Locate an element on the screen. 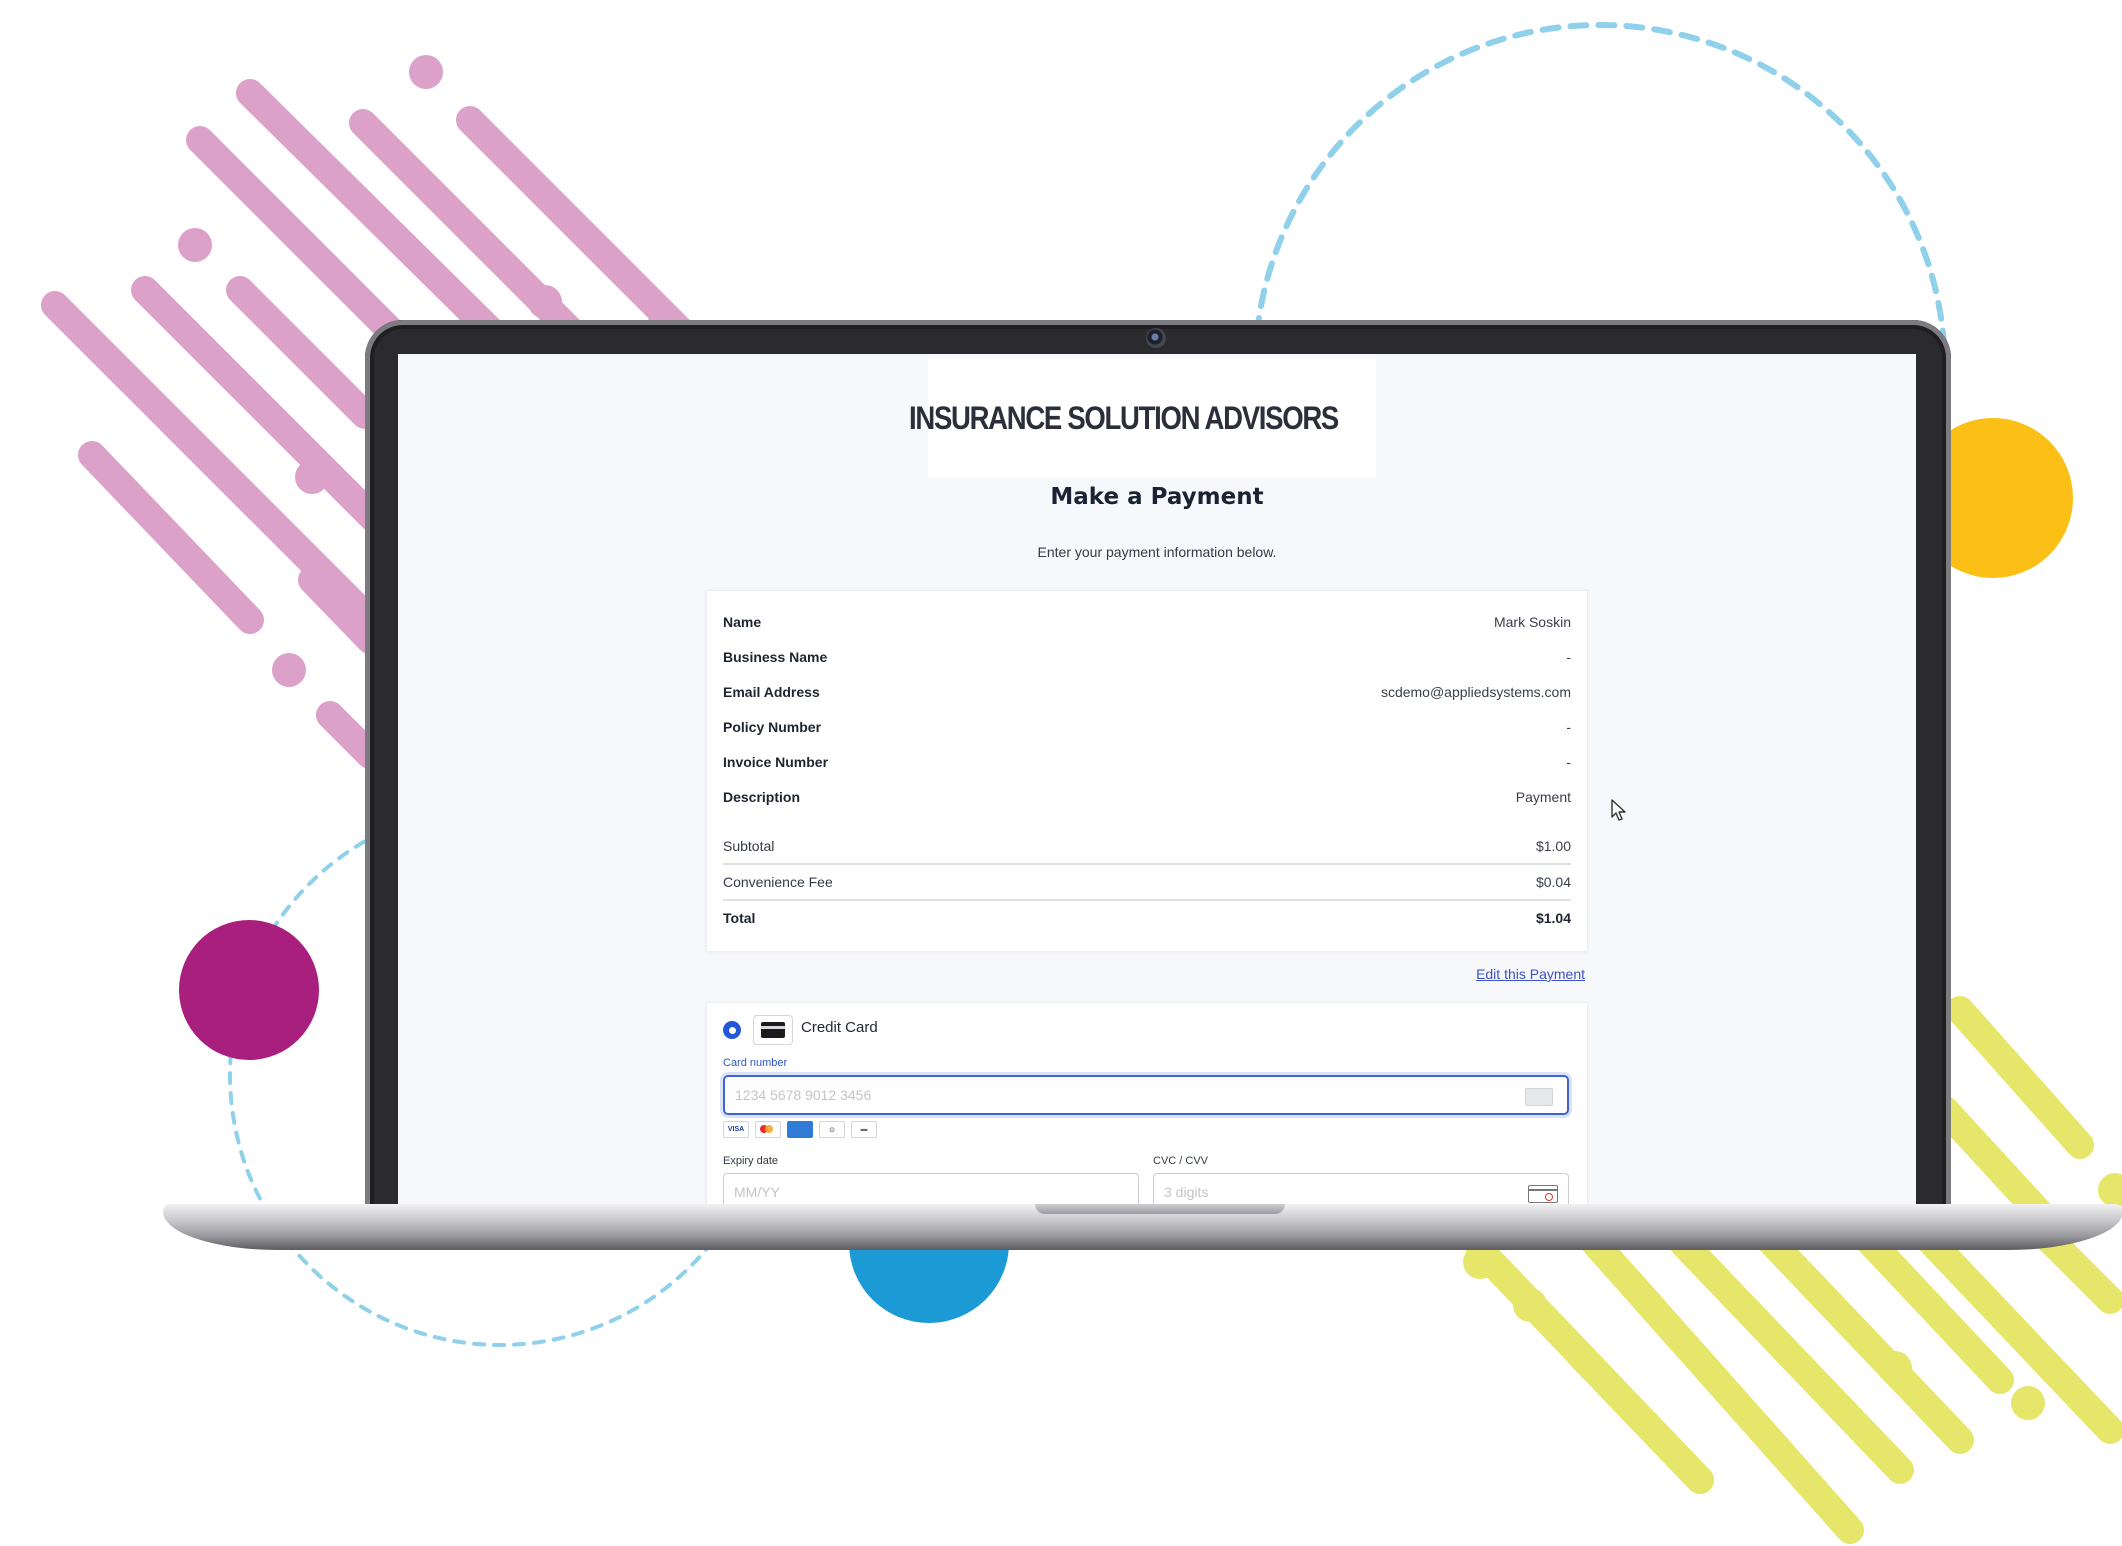 This screenshot has height=1546, width=2122. credit-card-radio is located at coordinates (732, 1030).